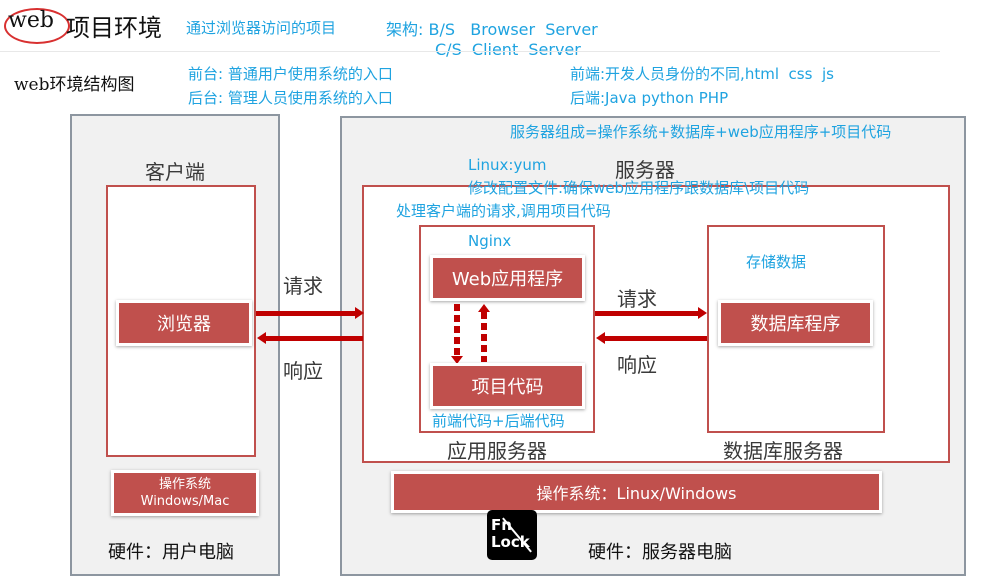 The height and width of the screenshot is (580, 981). I want to click on note-server-composition: 服务器组成=操作系统+数据库+web应用程序+项目代码, so click(701, 132).